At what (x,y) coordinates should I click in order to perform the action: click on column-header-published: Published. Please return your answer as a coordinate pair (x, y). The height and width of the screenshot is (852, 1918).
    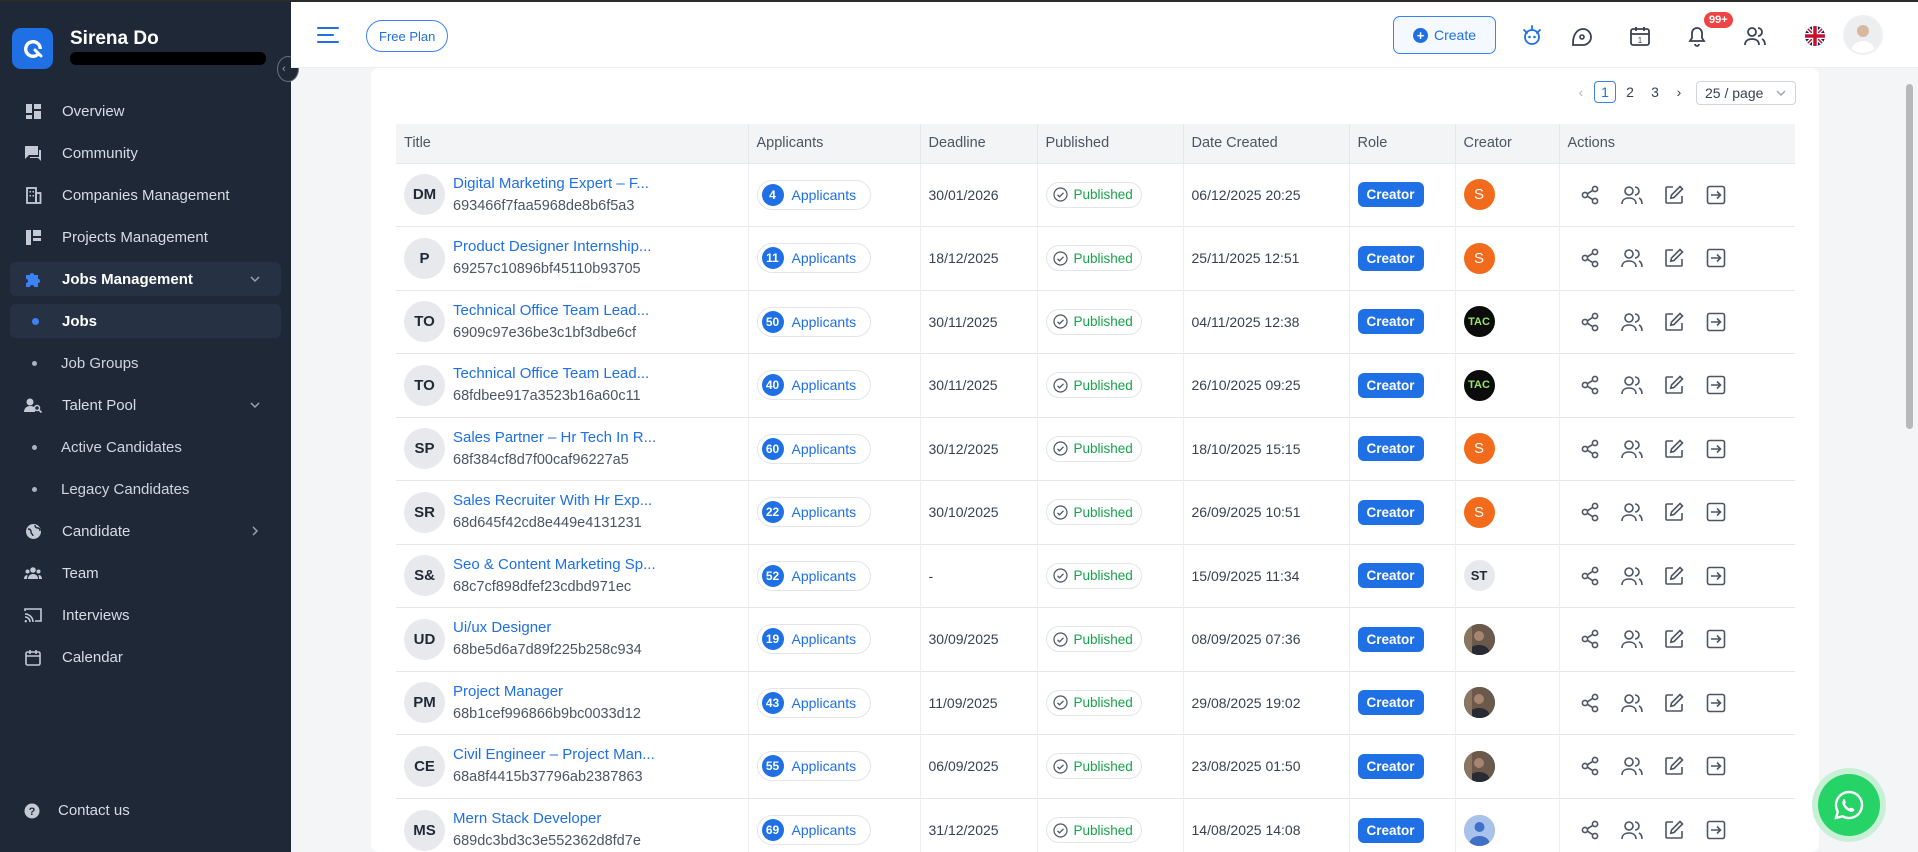
    Looking at the image, I should click on (1110, 143).